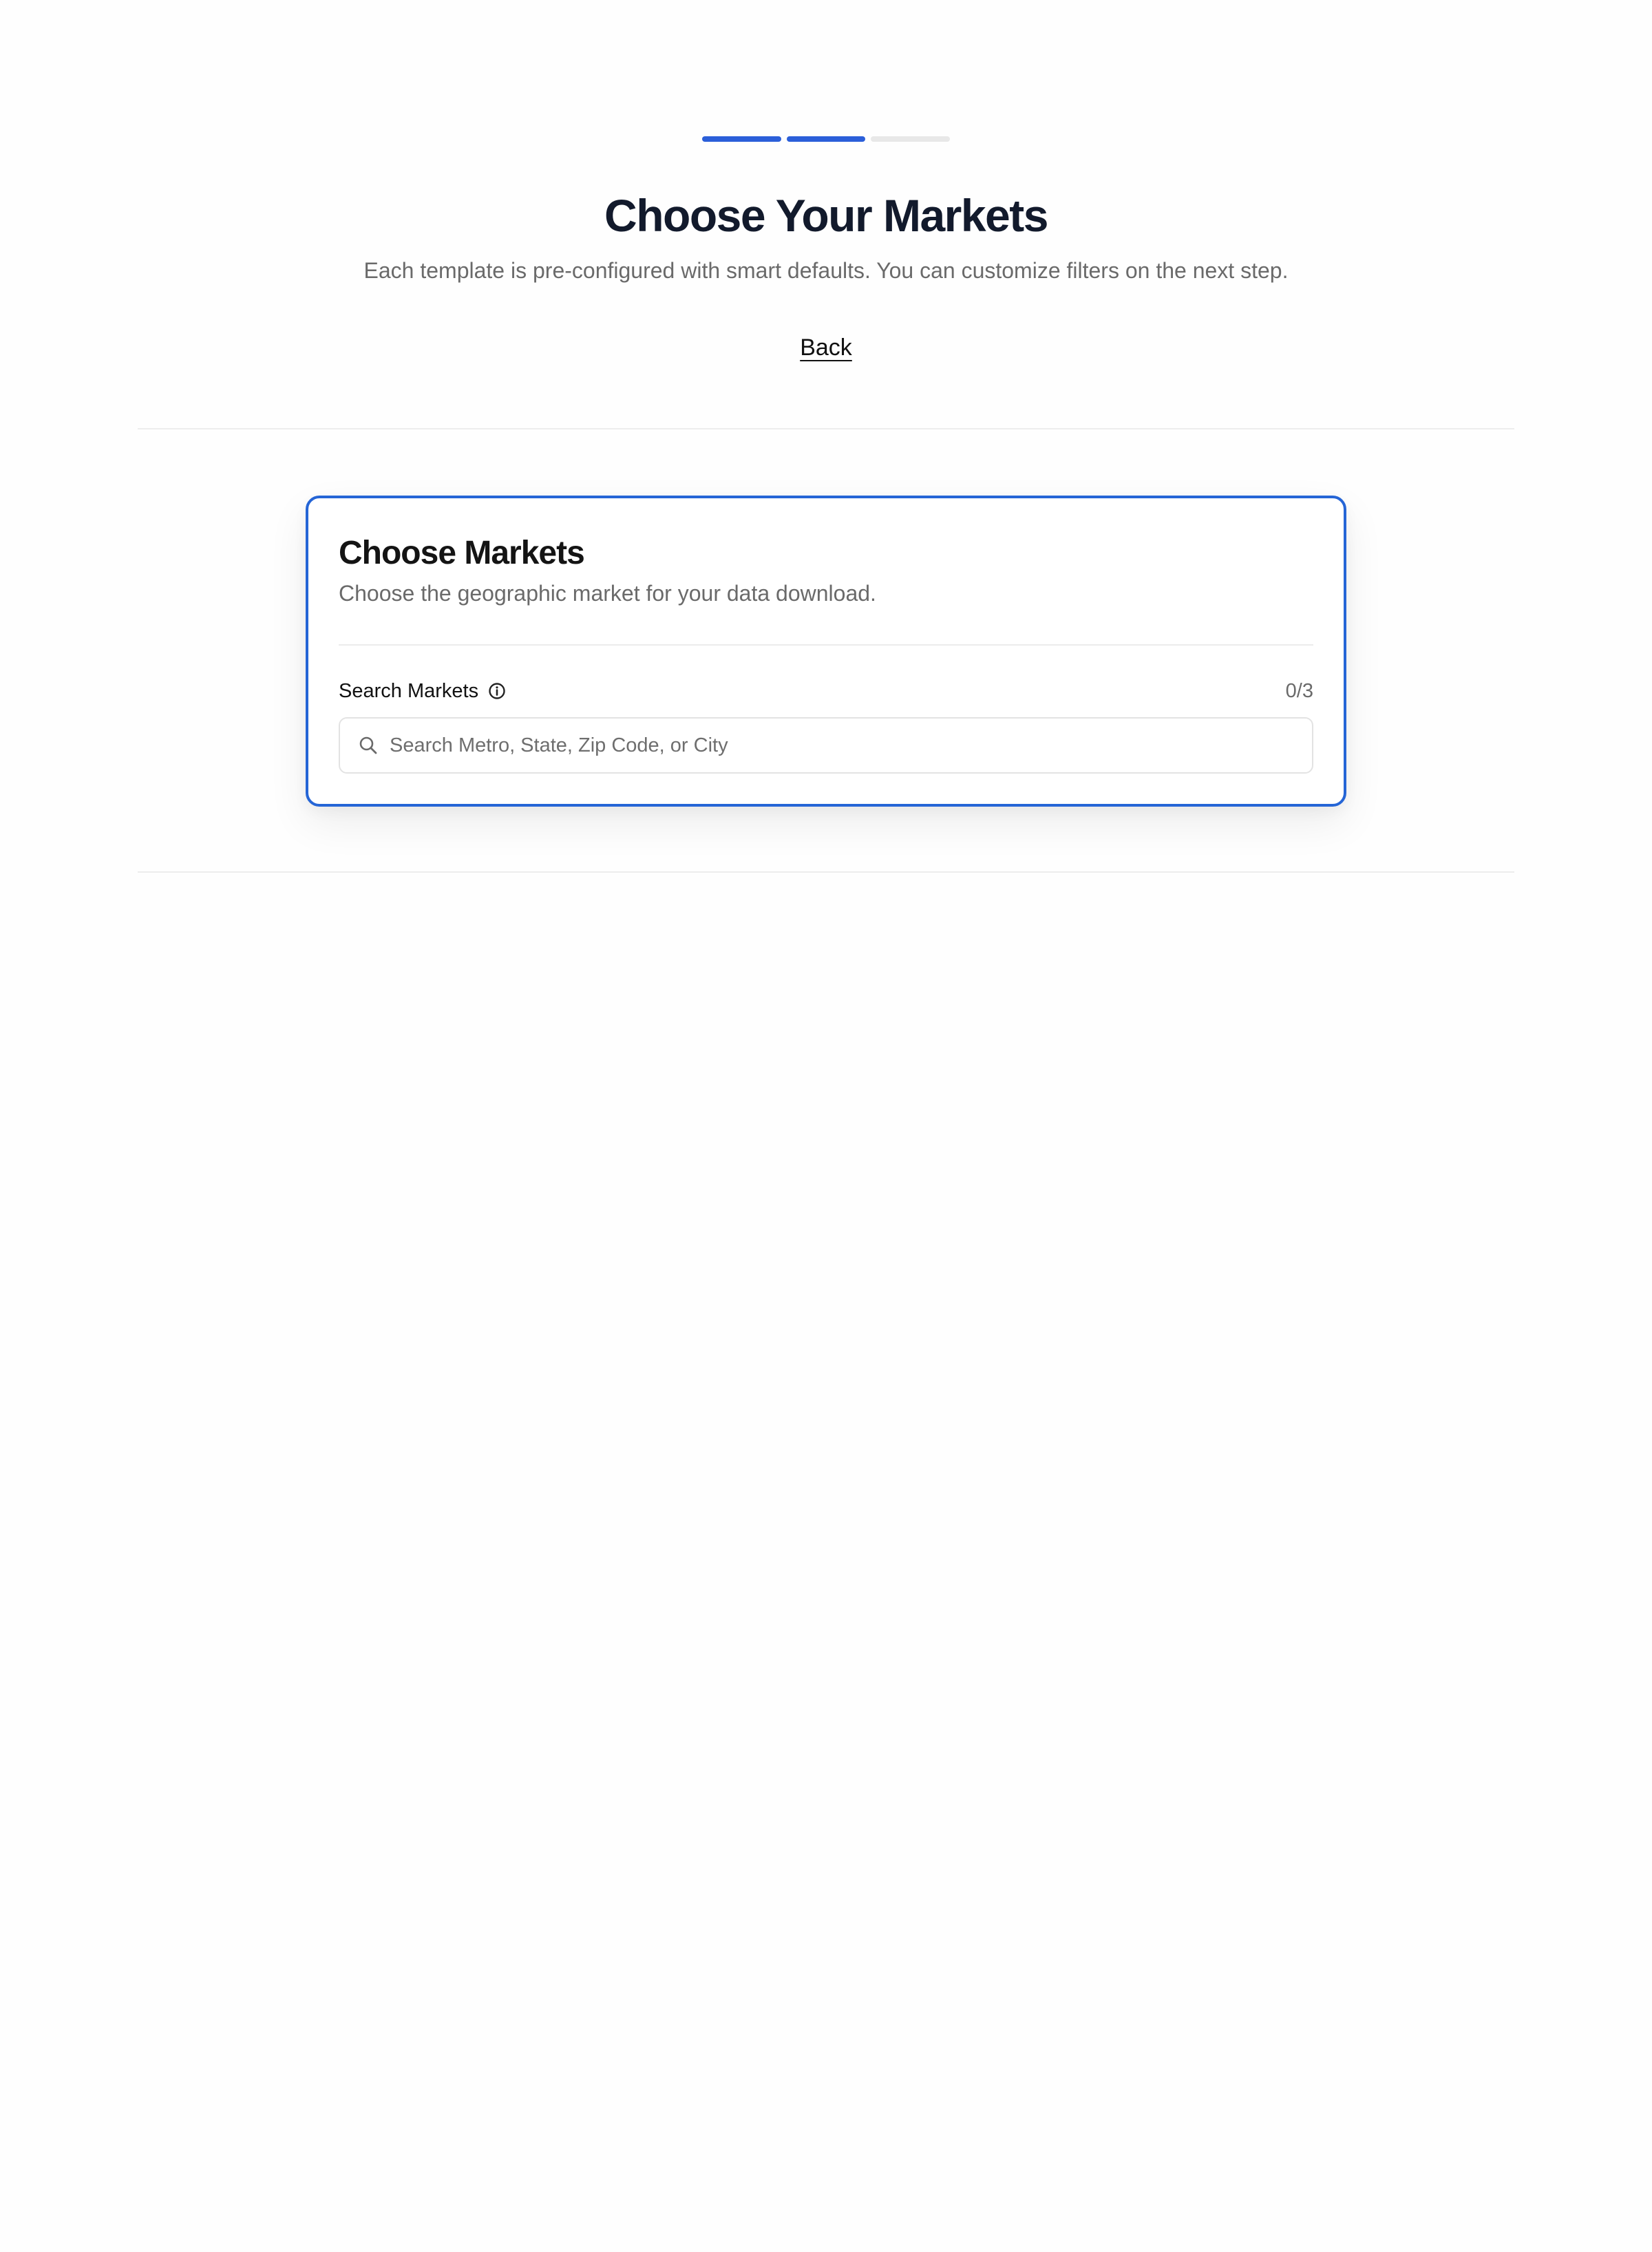 The image size is (1652, 2252). I want to click on section-divider-bottom, so click(826, 872).